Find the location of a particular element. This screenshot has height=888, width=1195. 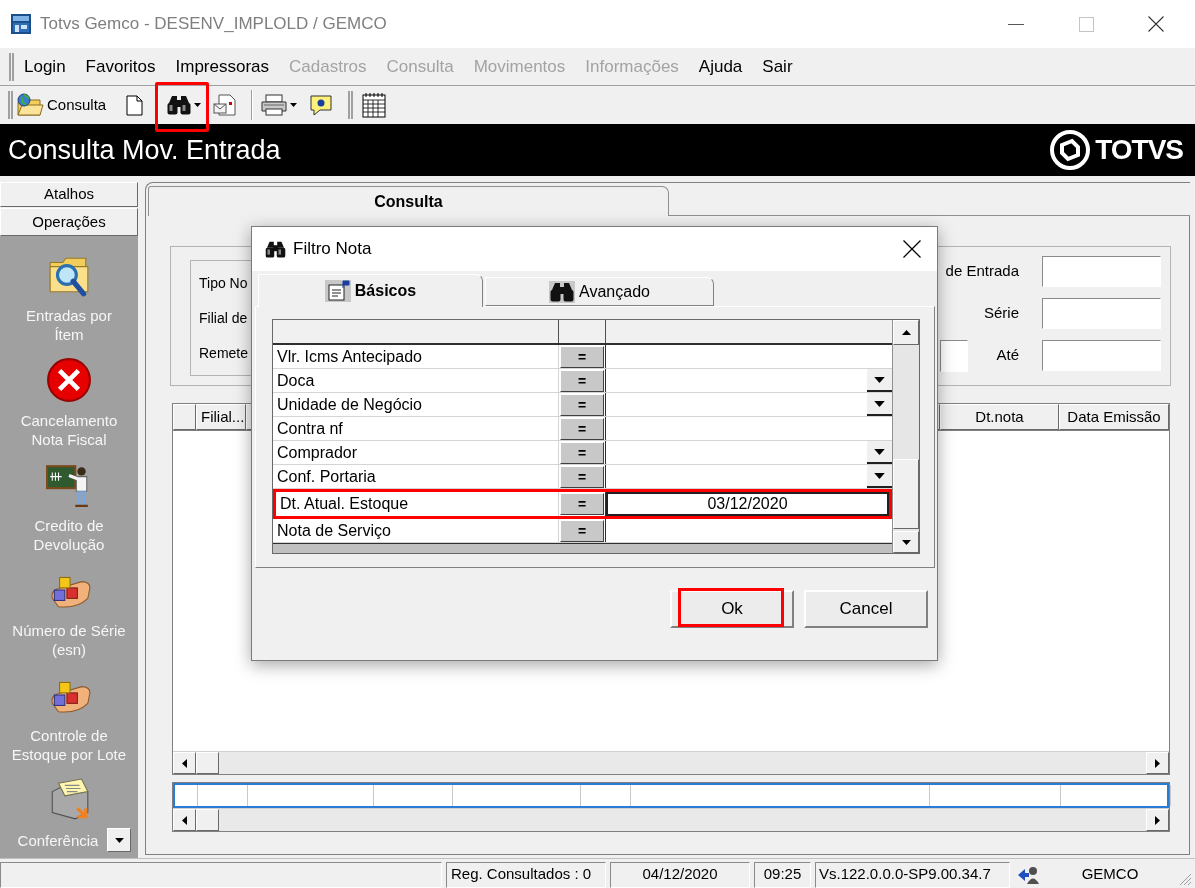

dialog-button: Ok is located at coordinates (732, 609).